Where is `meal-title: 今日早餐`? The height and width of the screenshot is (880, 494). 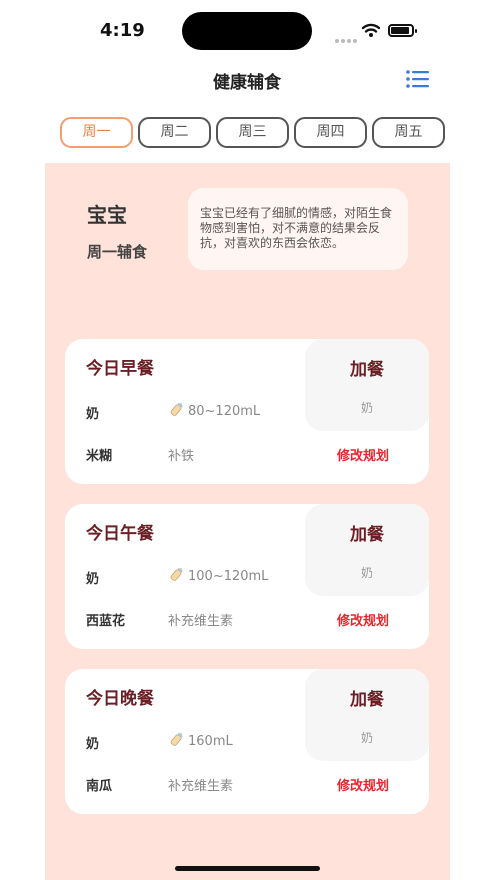 meal-title: 今日早餐 is located at coordinates (120, 369).